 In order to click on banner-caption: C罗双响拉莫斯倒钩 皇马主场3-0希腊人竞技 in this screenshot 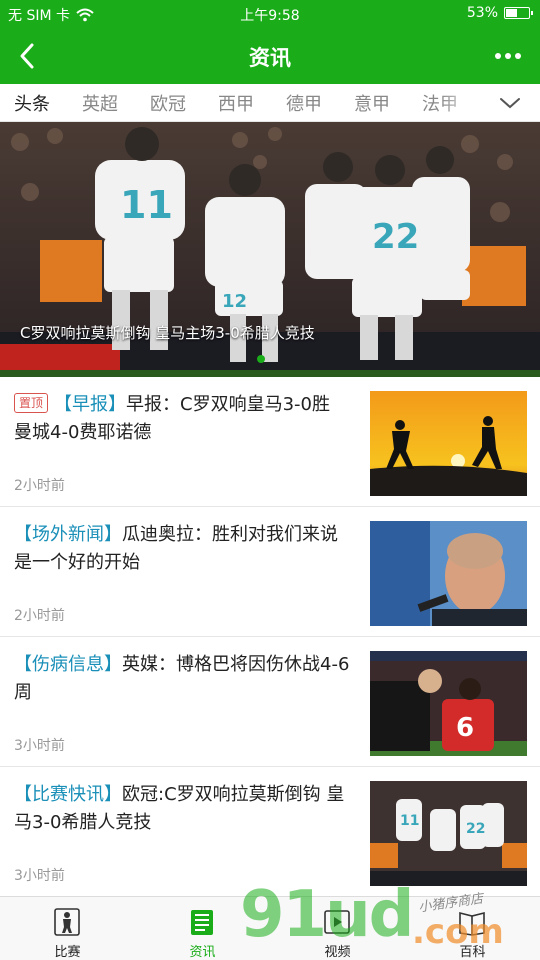, I will do `click(167, 333)`.